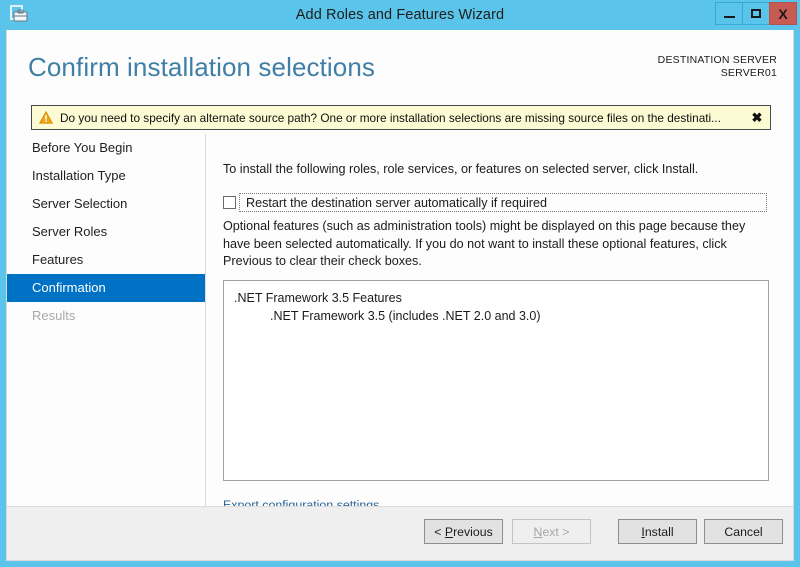 This screenshot has height=567, width=800. What do you see at coordinates (748, 73) in the screenshot?
I see `destination-server-name: SERVER01` at bounding box center [748, 73].